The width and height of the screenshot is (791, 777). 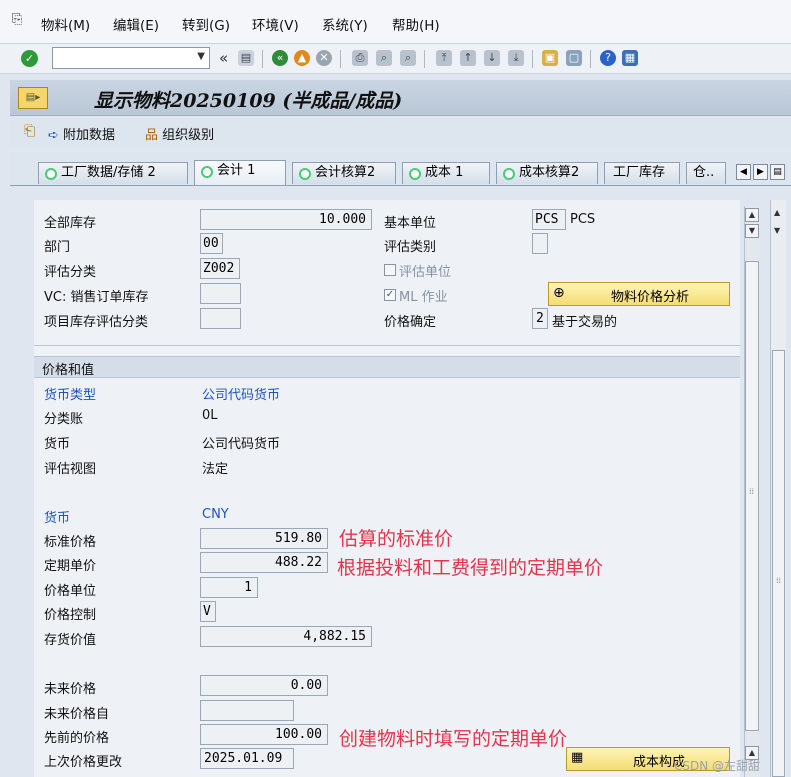 I want to click on valuation-view-value: 法定, so click(x=215, y=469).